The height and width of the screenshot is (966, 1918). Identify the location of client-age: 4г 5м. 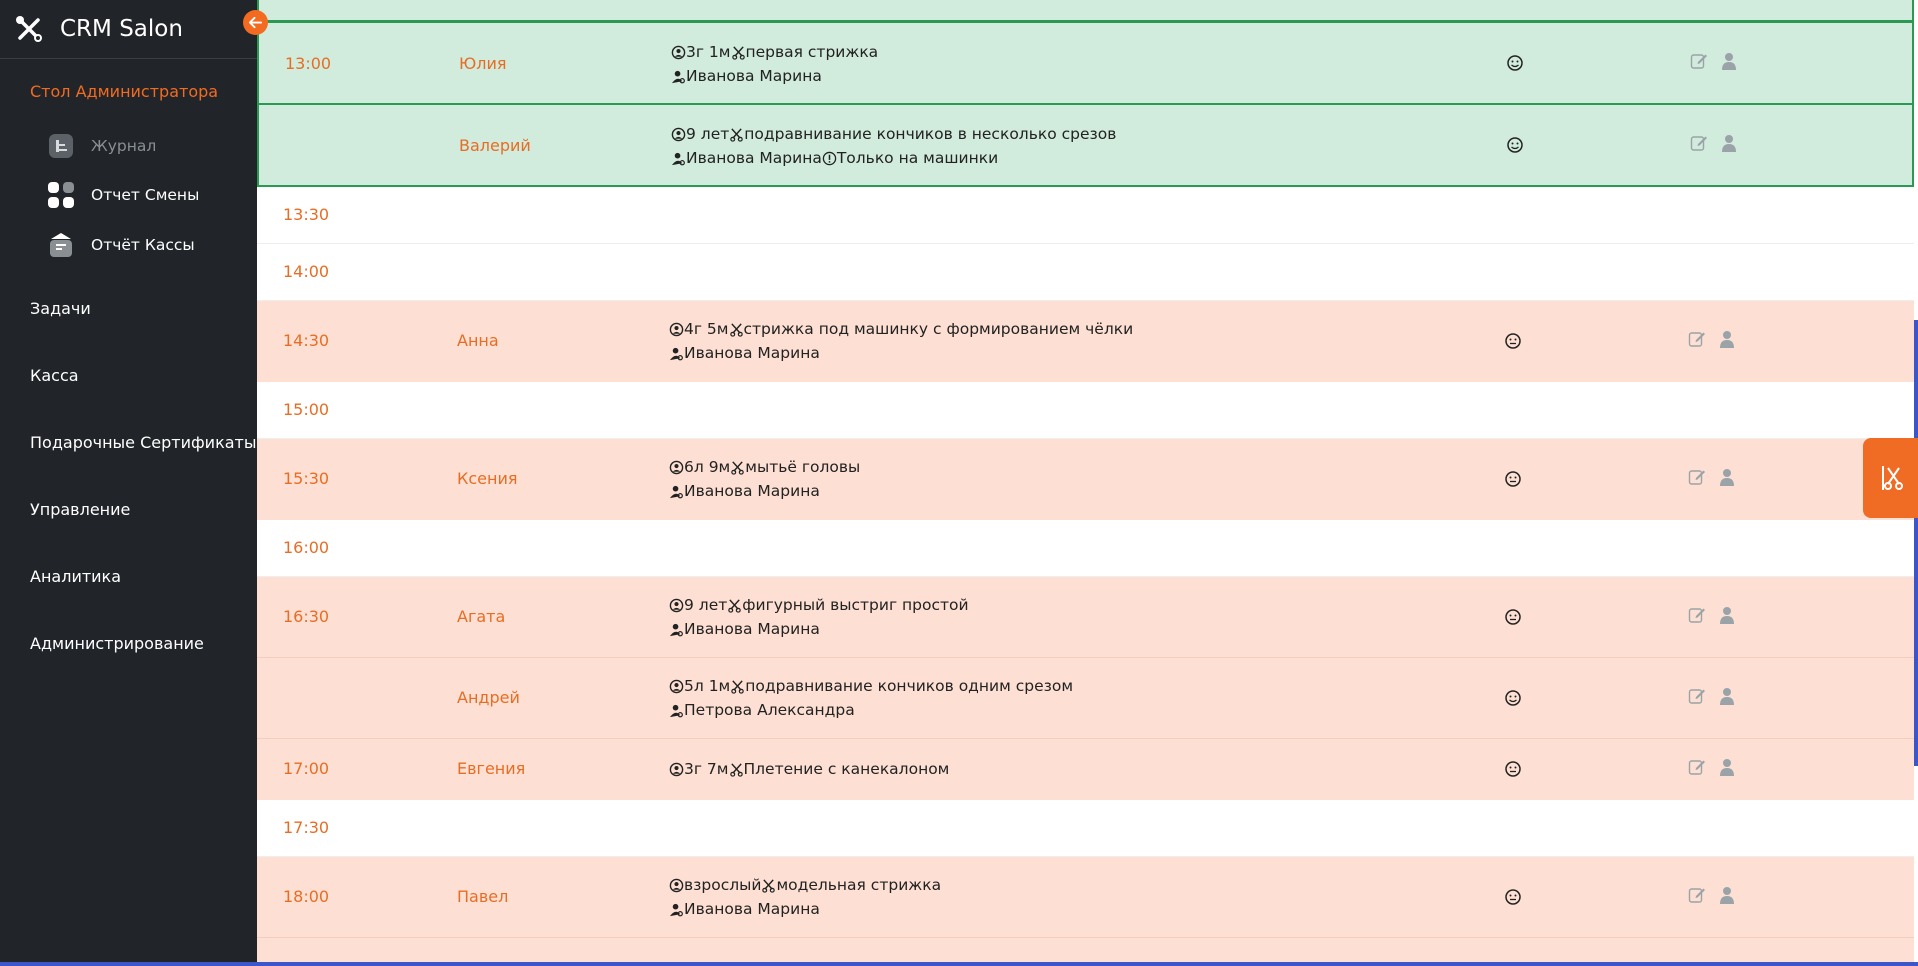
(706, 329).